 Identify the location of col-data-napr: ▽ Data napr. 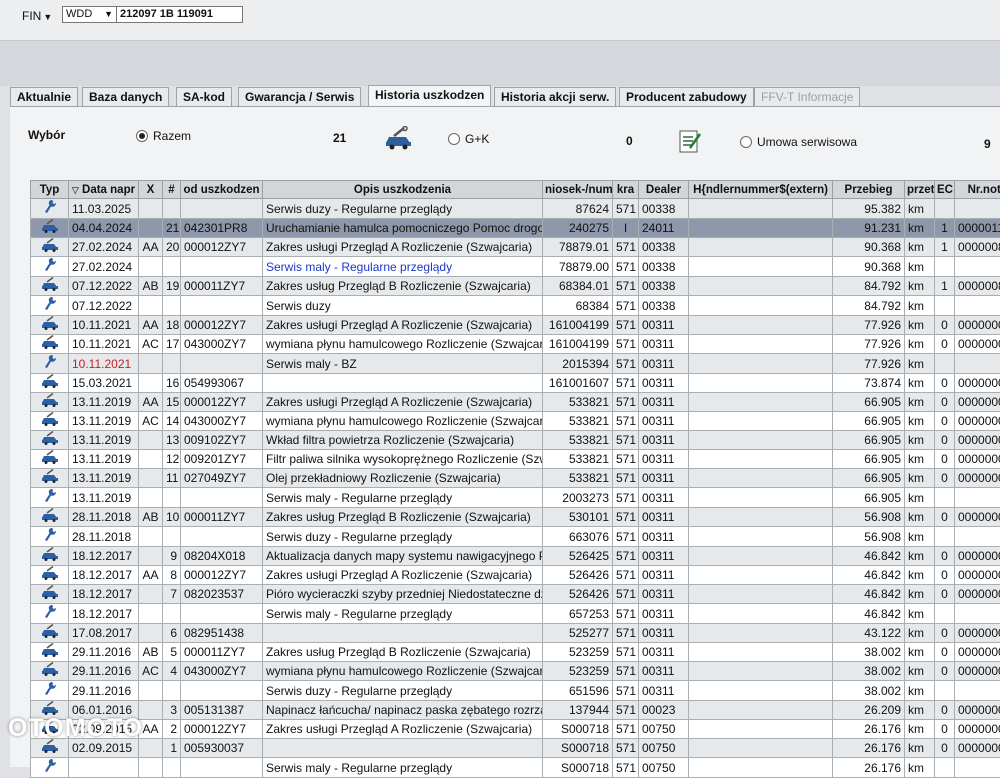
(104, 190).